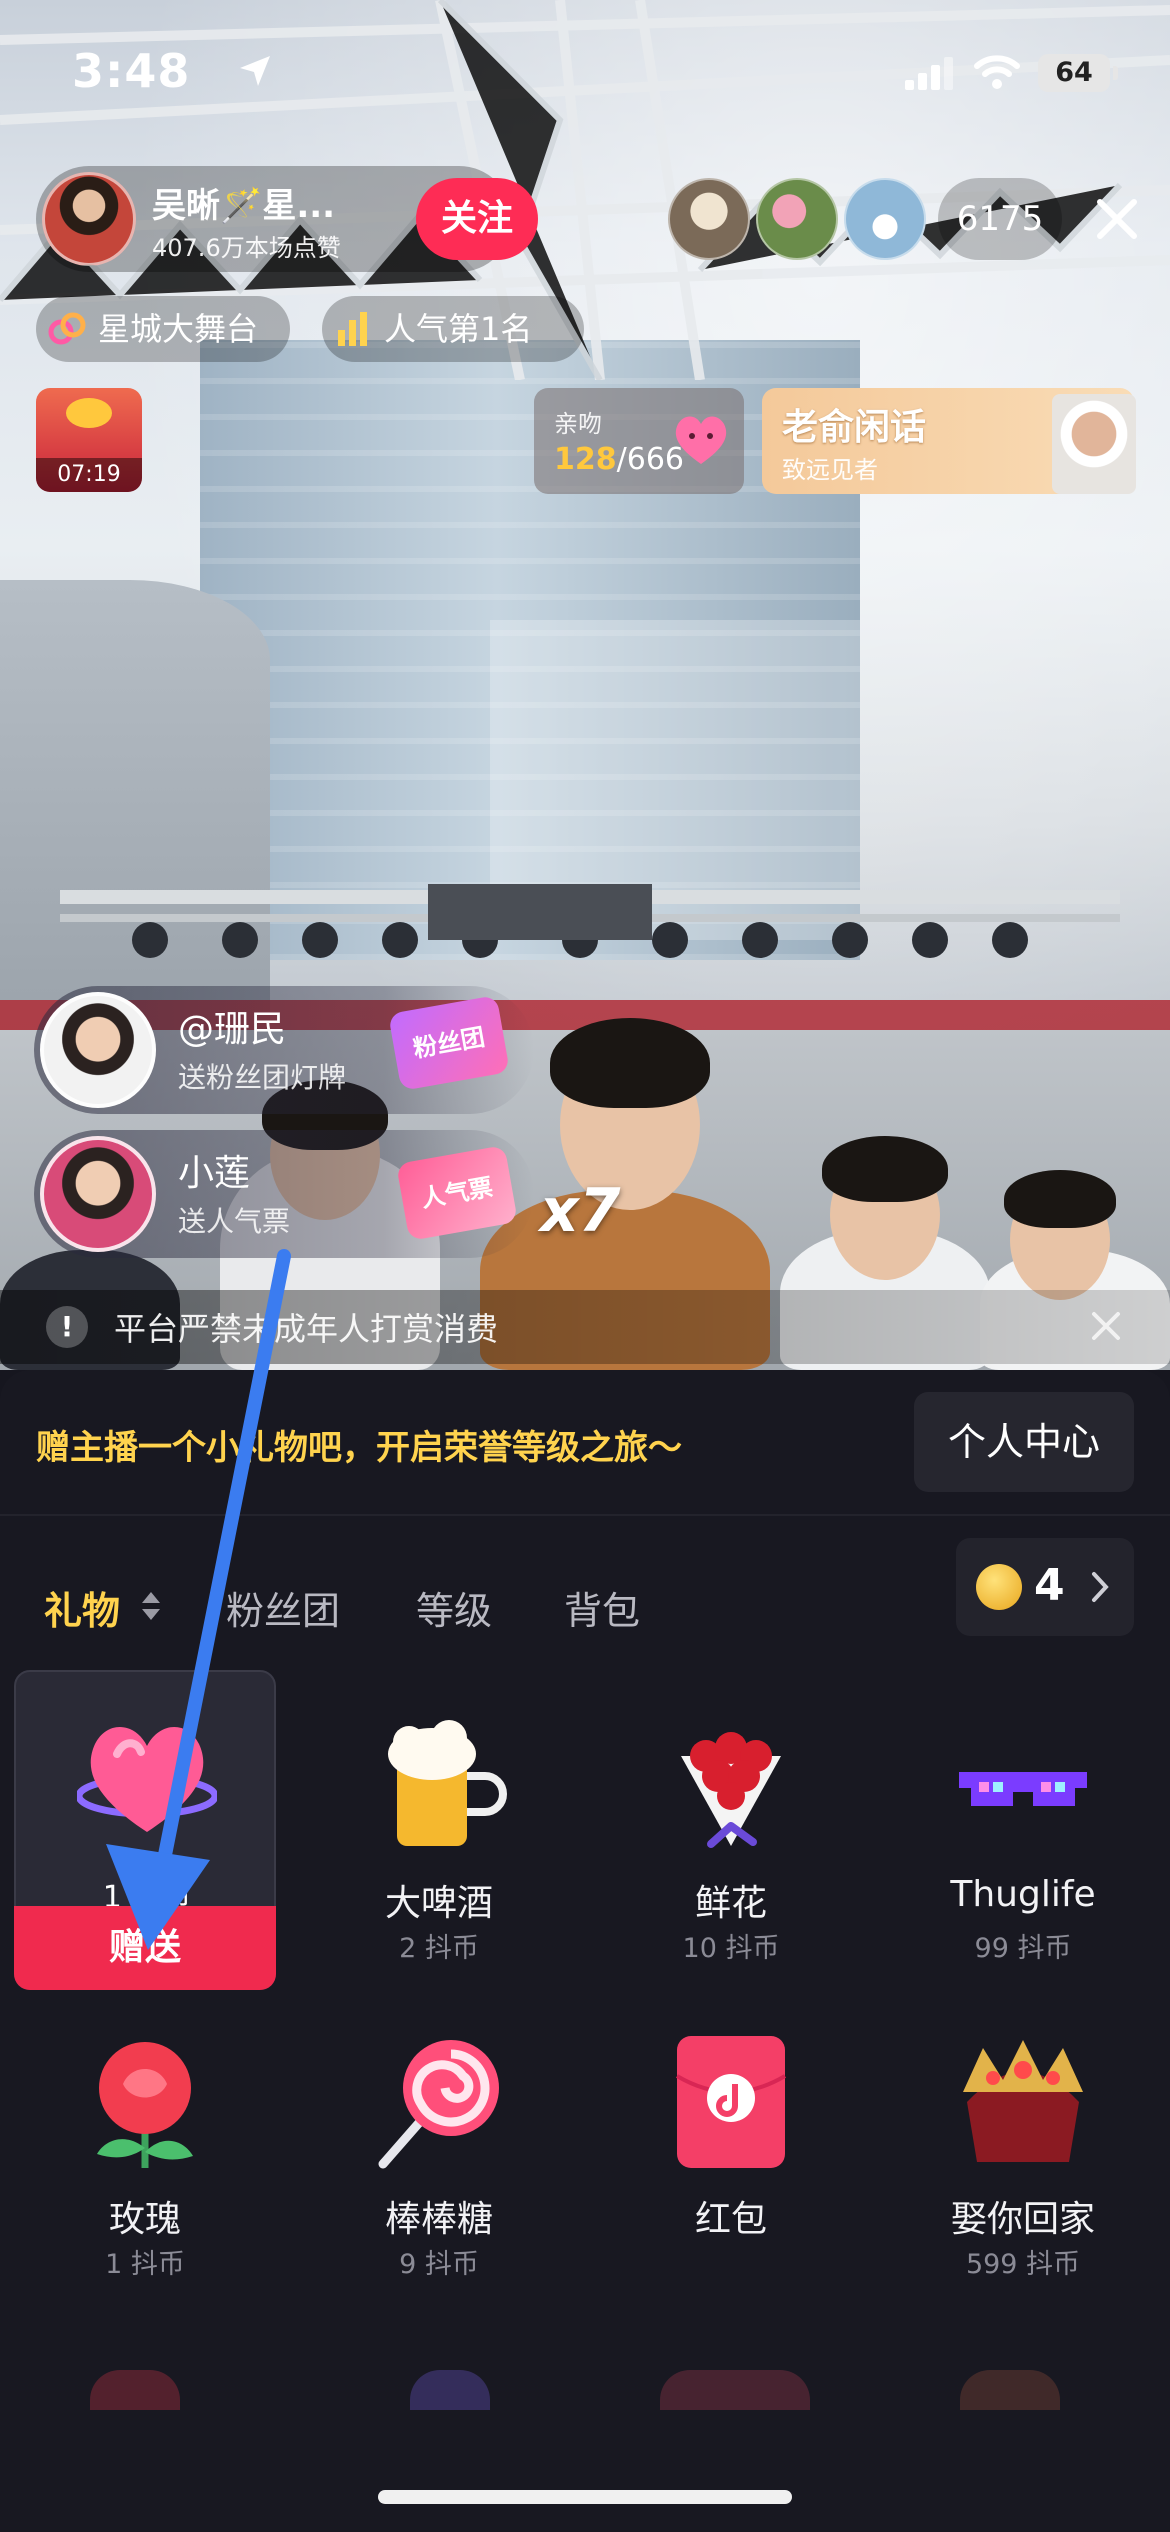 The width and height of the screenshot is (1170, 2532). I want to click on promo-card-subtitle: 致远见者, so click(830, 470).